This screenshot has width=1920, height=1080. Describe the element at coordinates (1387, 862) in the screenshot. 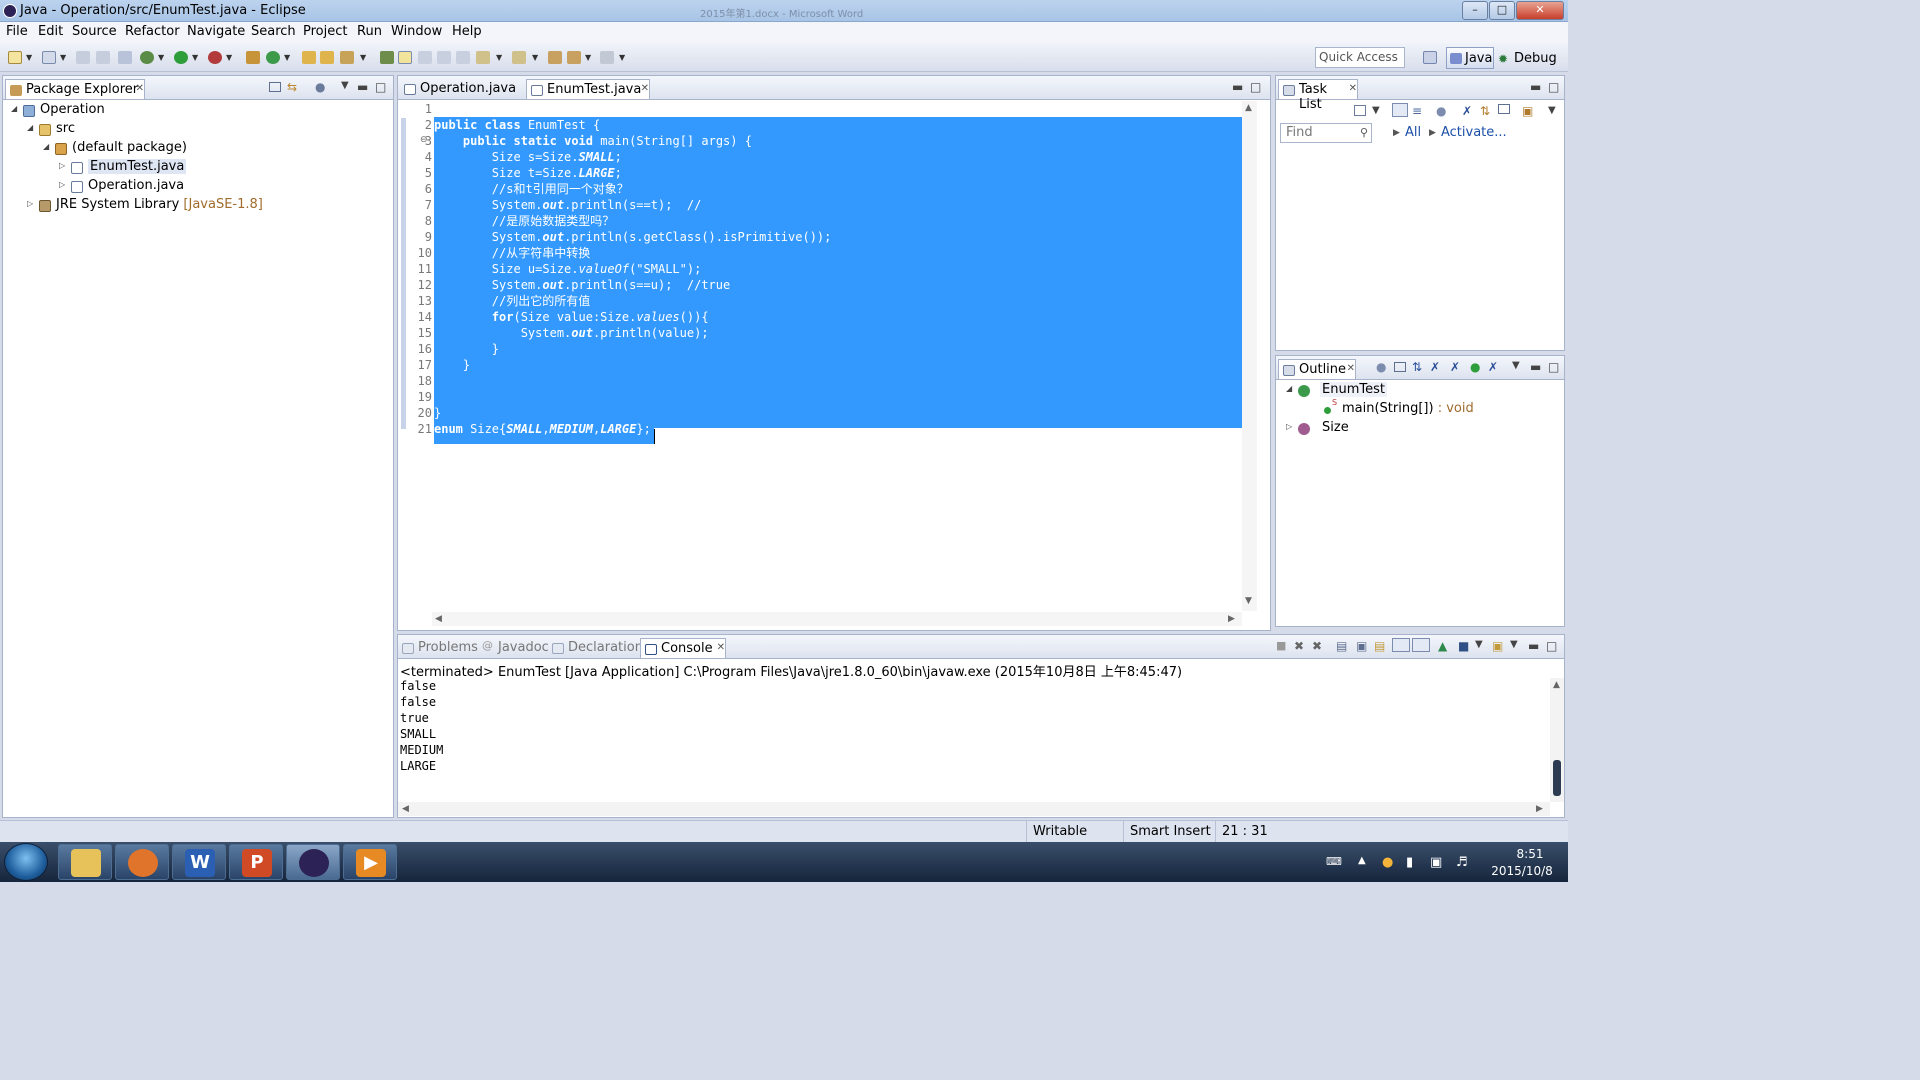

I see `qq-icon: ●` at that location.